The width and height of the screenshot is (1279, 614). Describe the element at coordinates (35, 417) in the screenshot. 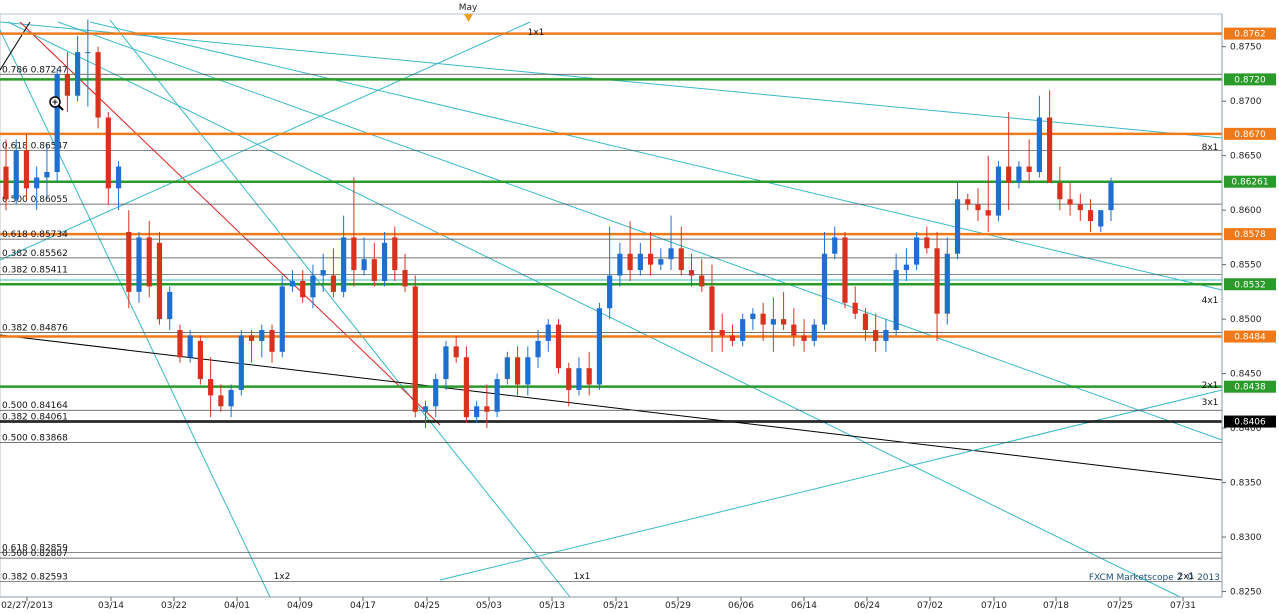

I see `fib-label-8: 0.382 0.84061` at that location.